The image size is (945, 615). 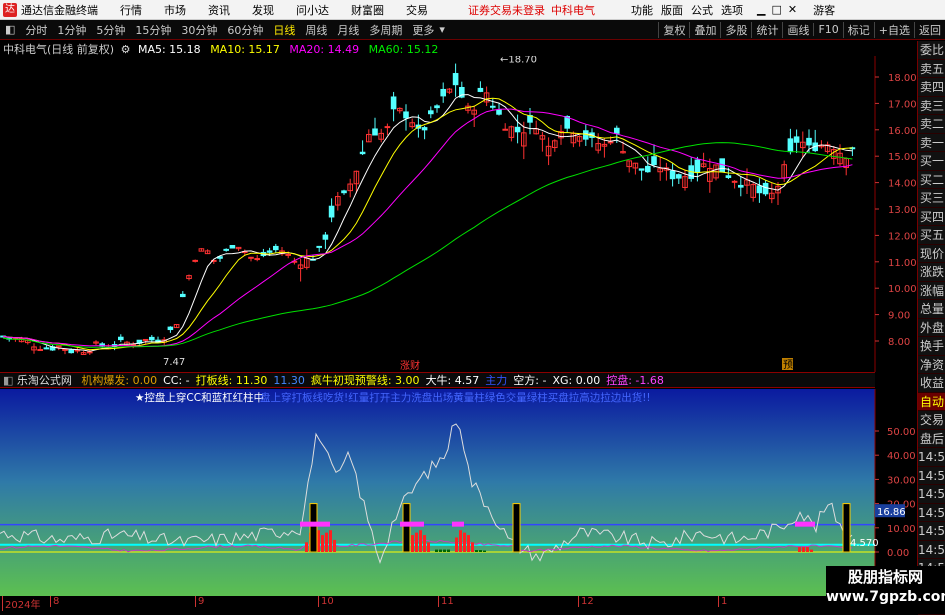 I want to click on tab-more: 更多, so click(x=423, y=30).